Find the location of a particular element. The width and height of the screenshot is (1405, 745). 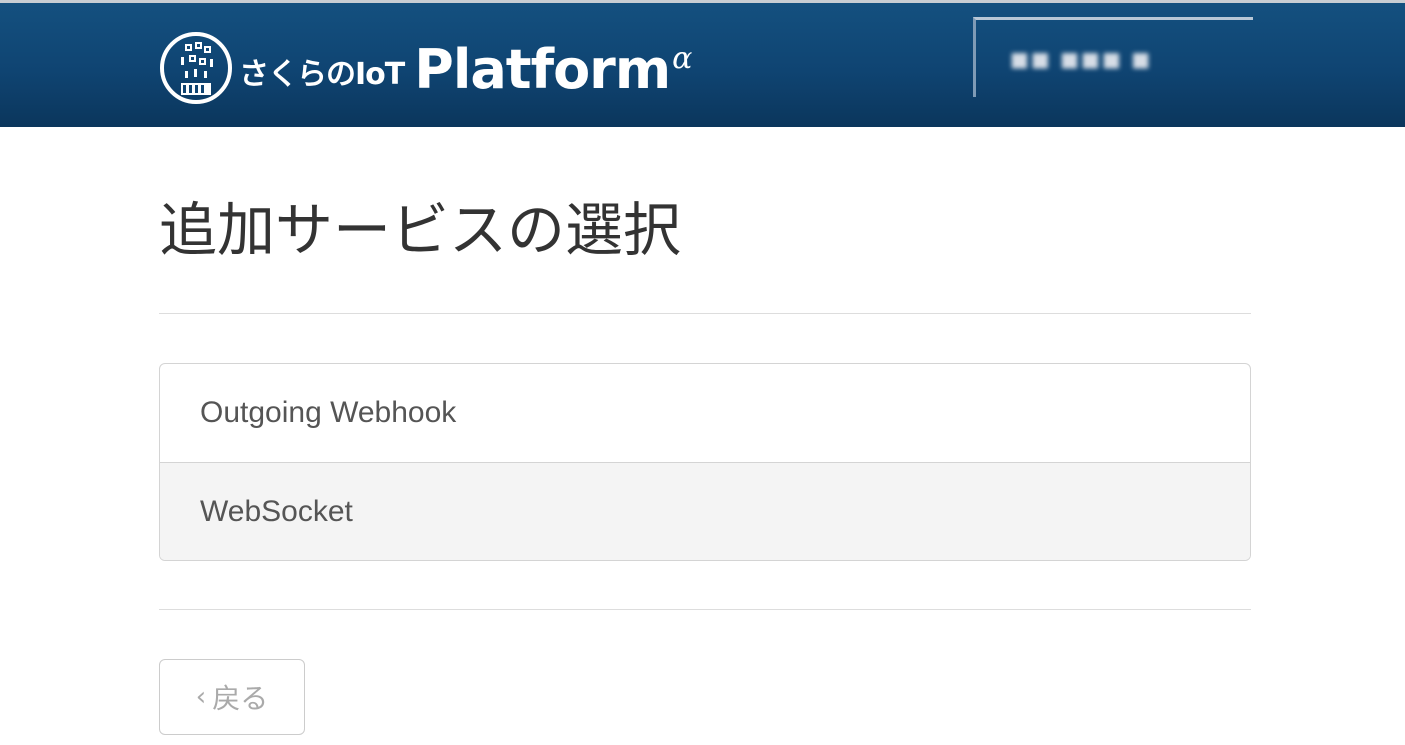

page-title: 追加サービスの選択 is located at coordinates (420, 230).